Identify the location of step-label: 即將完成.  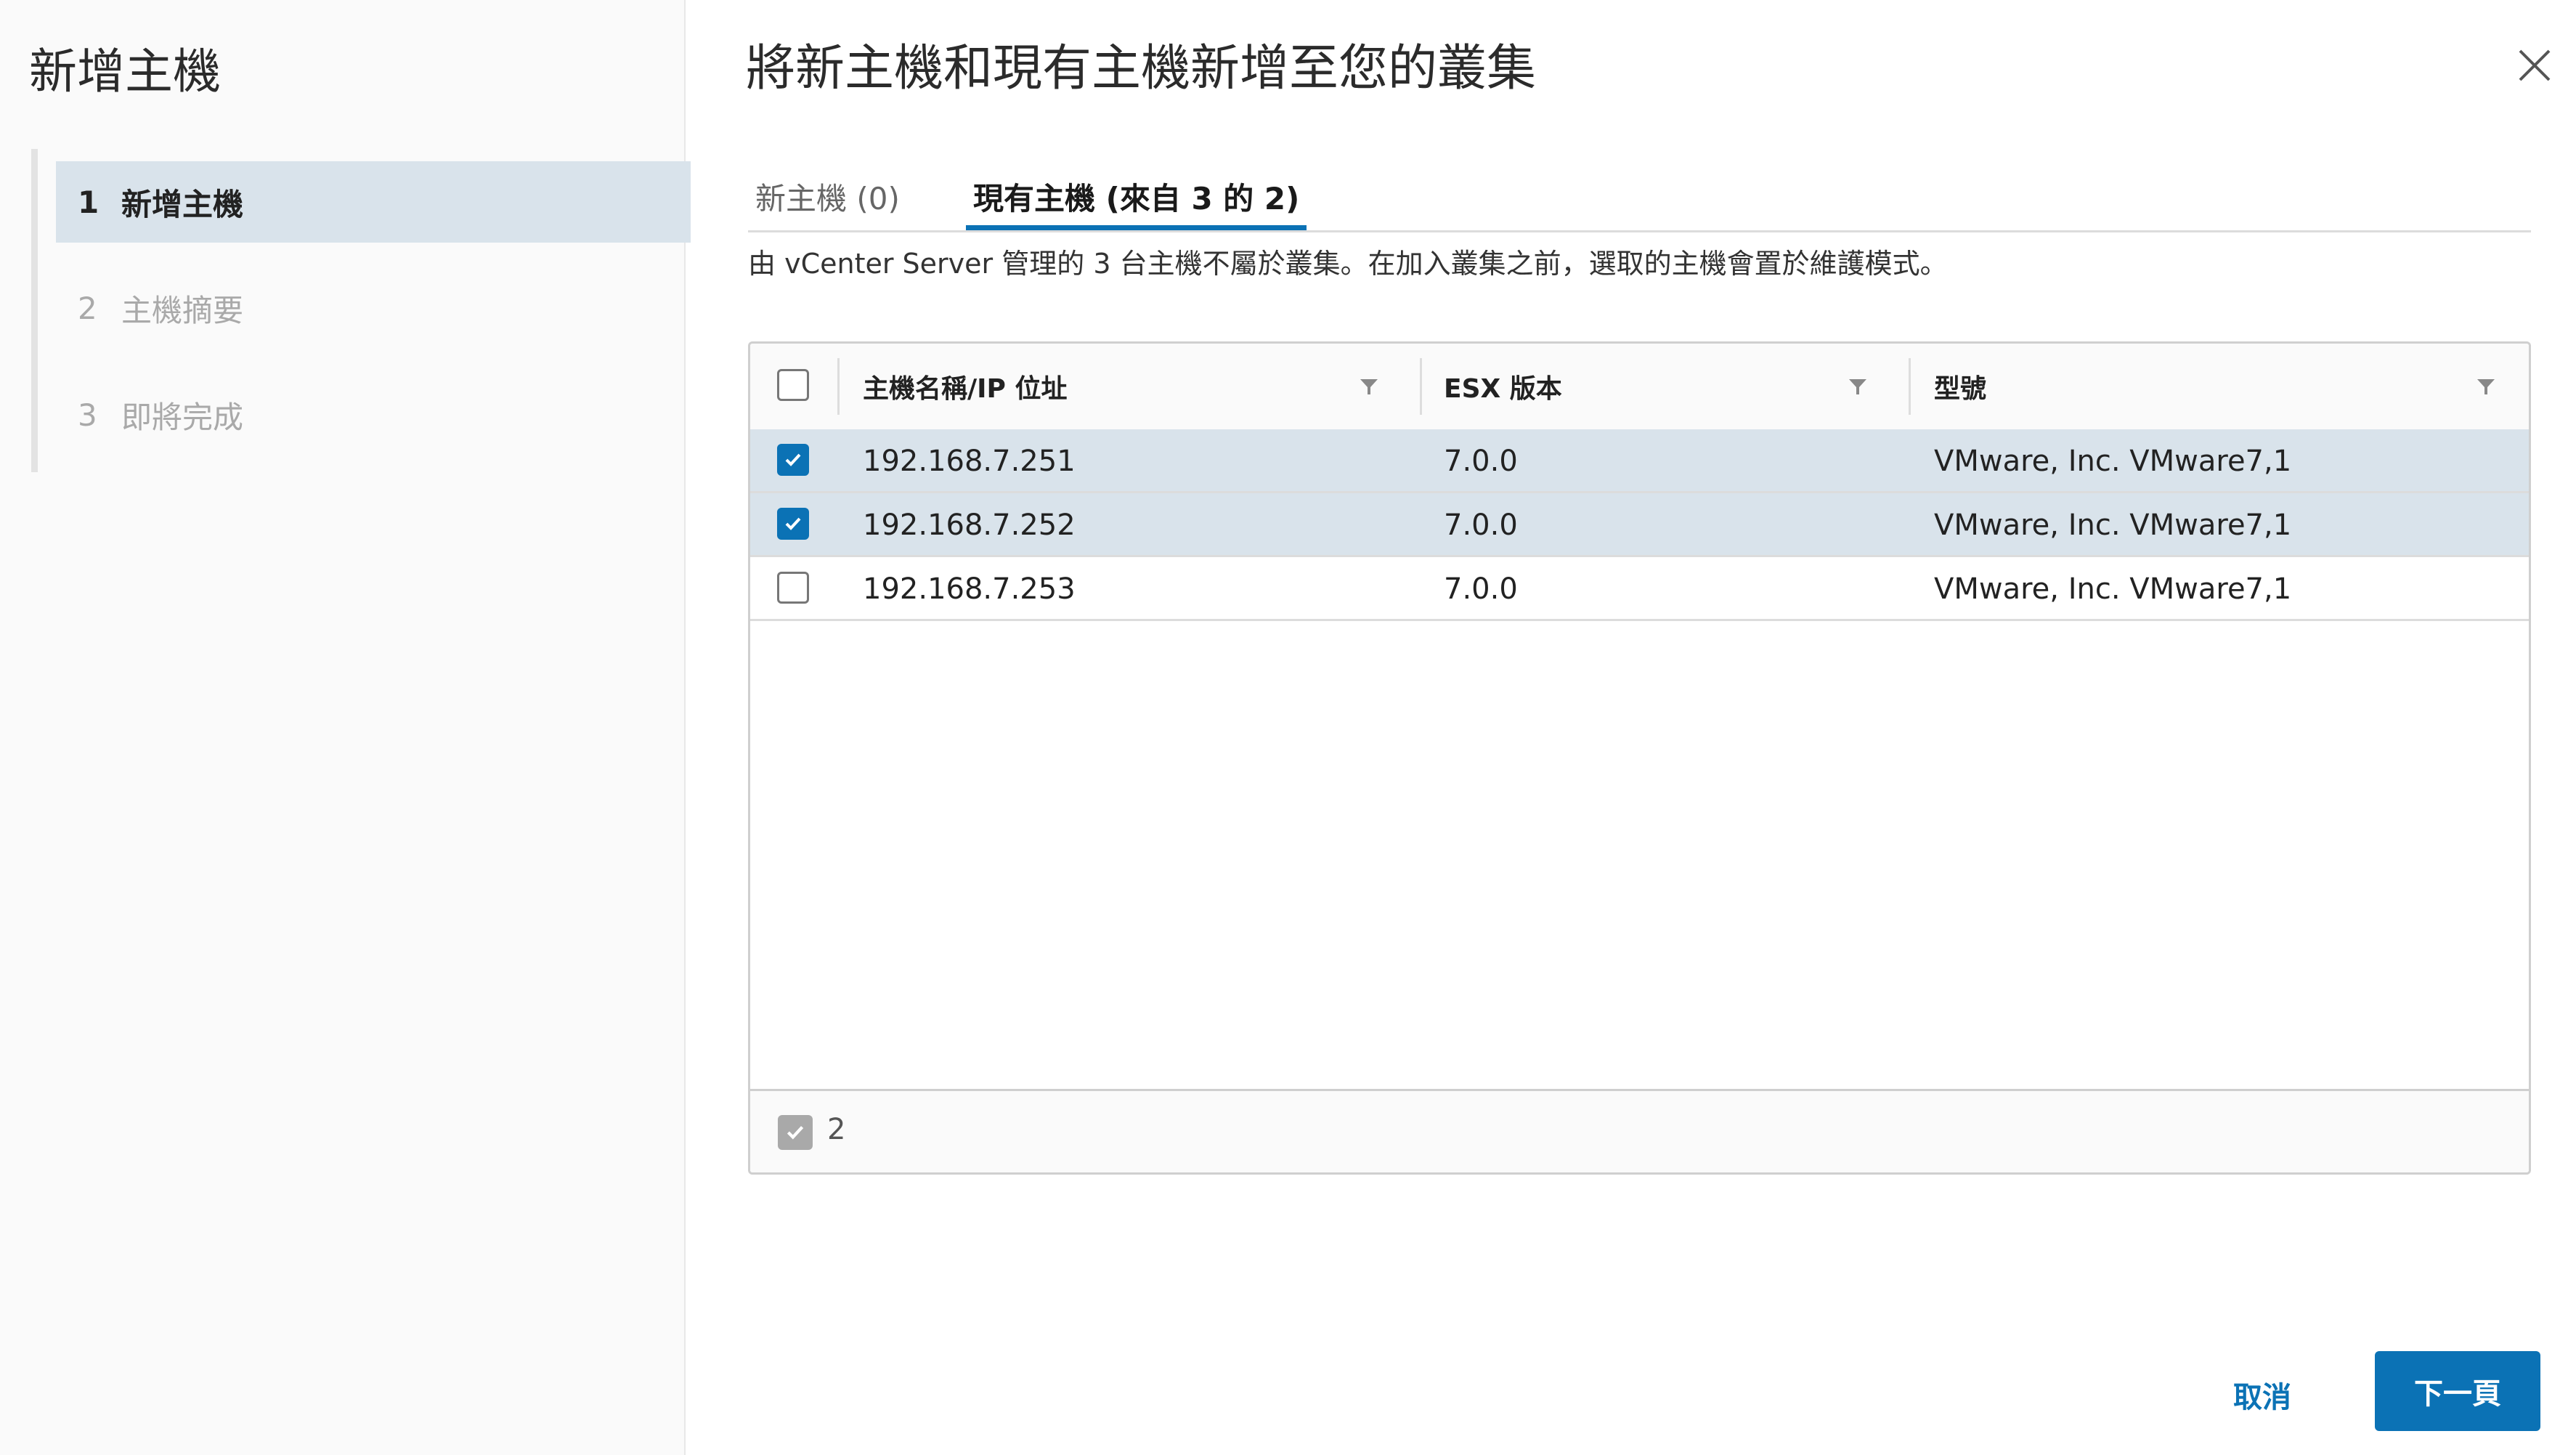
(182, 417).